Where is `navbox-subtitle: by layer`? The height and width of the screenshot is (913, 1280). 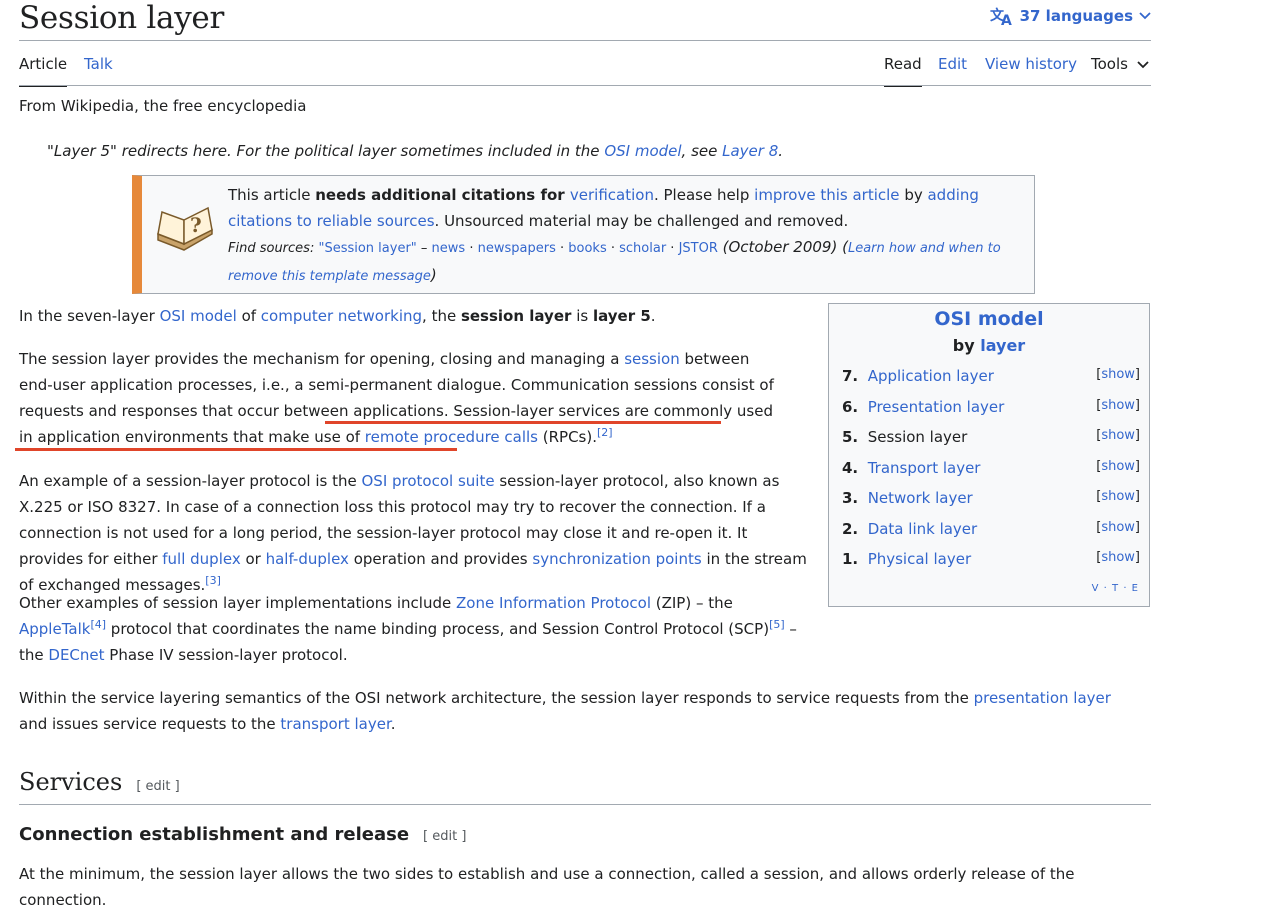
navbox-subtitle: by layer is located at coordinates (989, 345).